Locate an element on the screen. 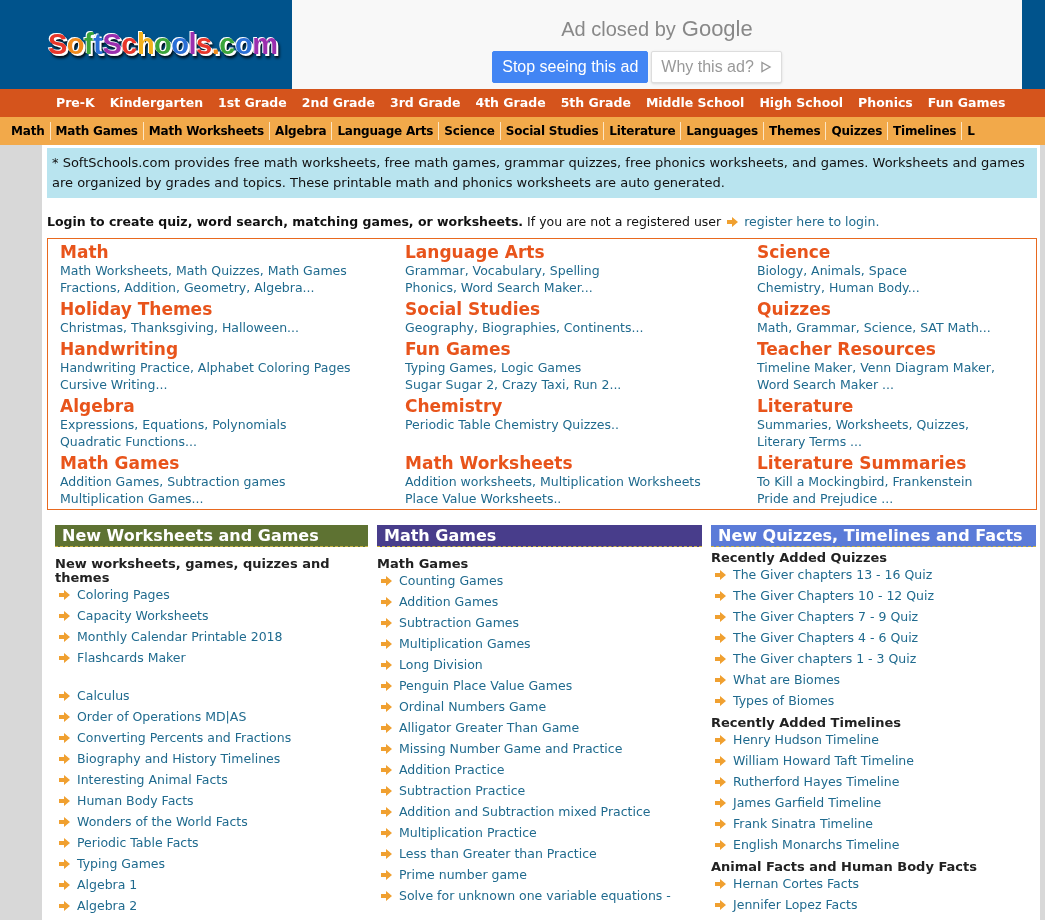  list-link: Coloring Pages is located at coordinates (123, 595).